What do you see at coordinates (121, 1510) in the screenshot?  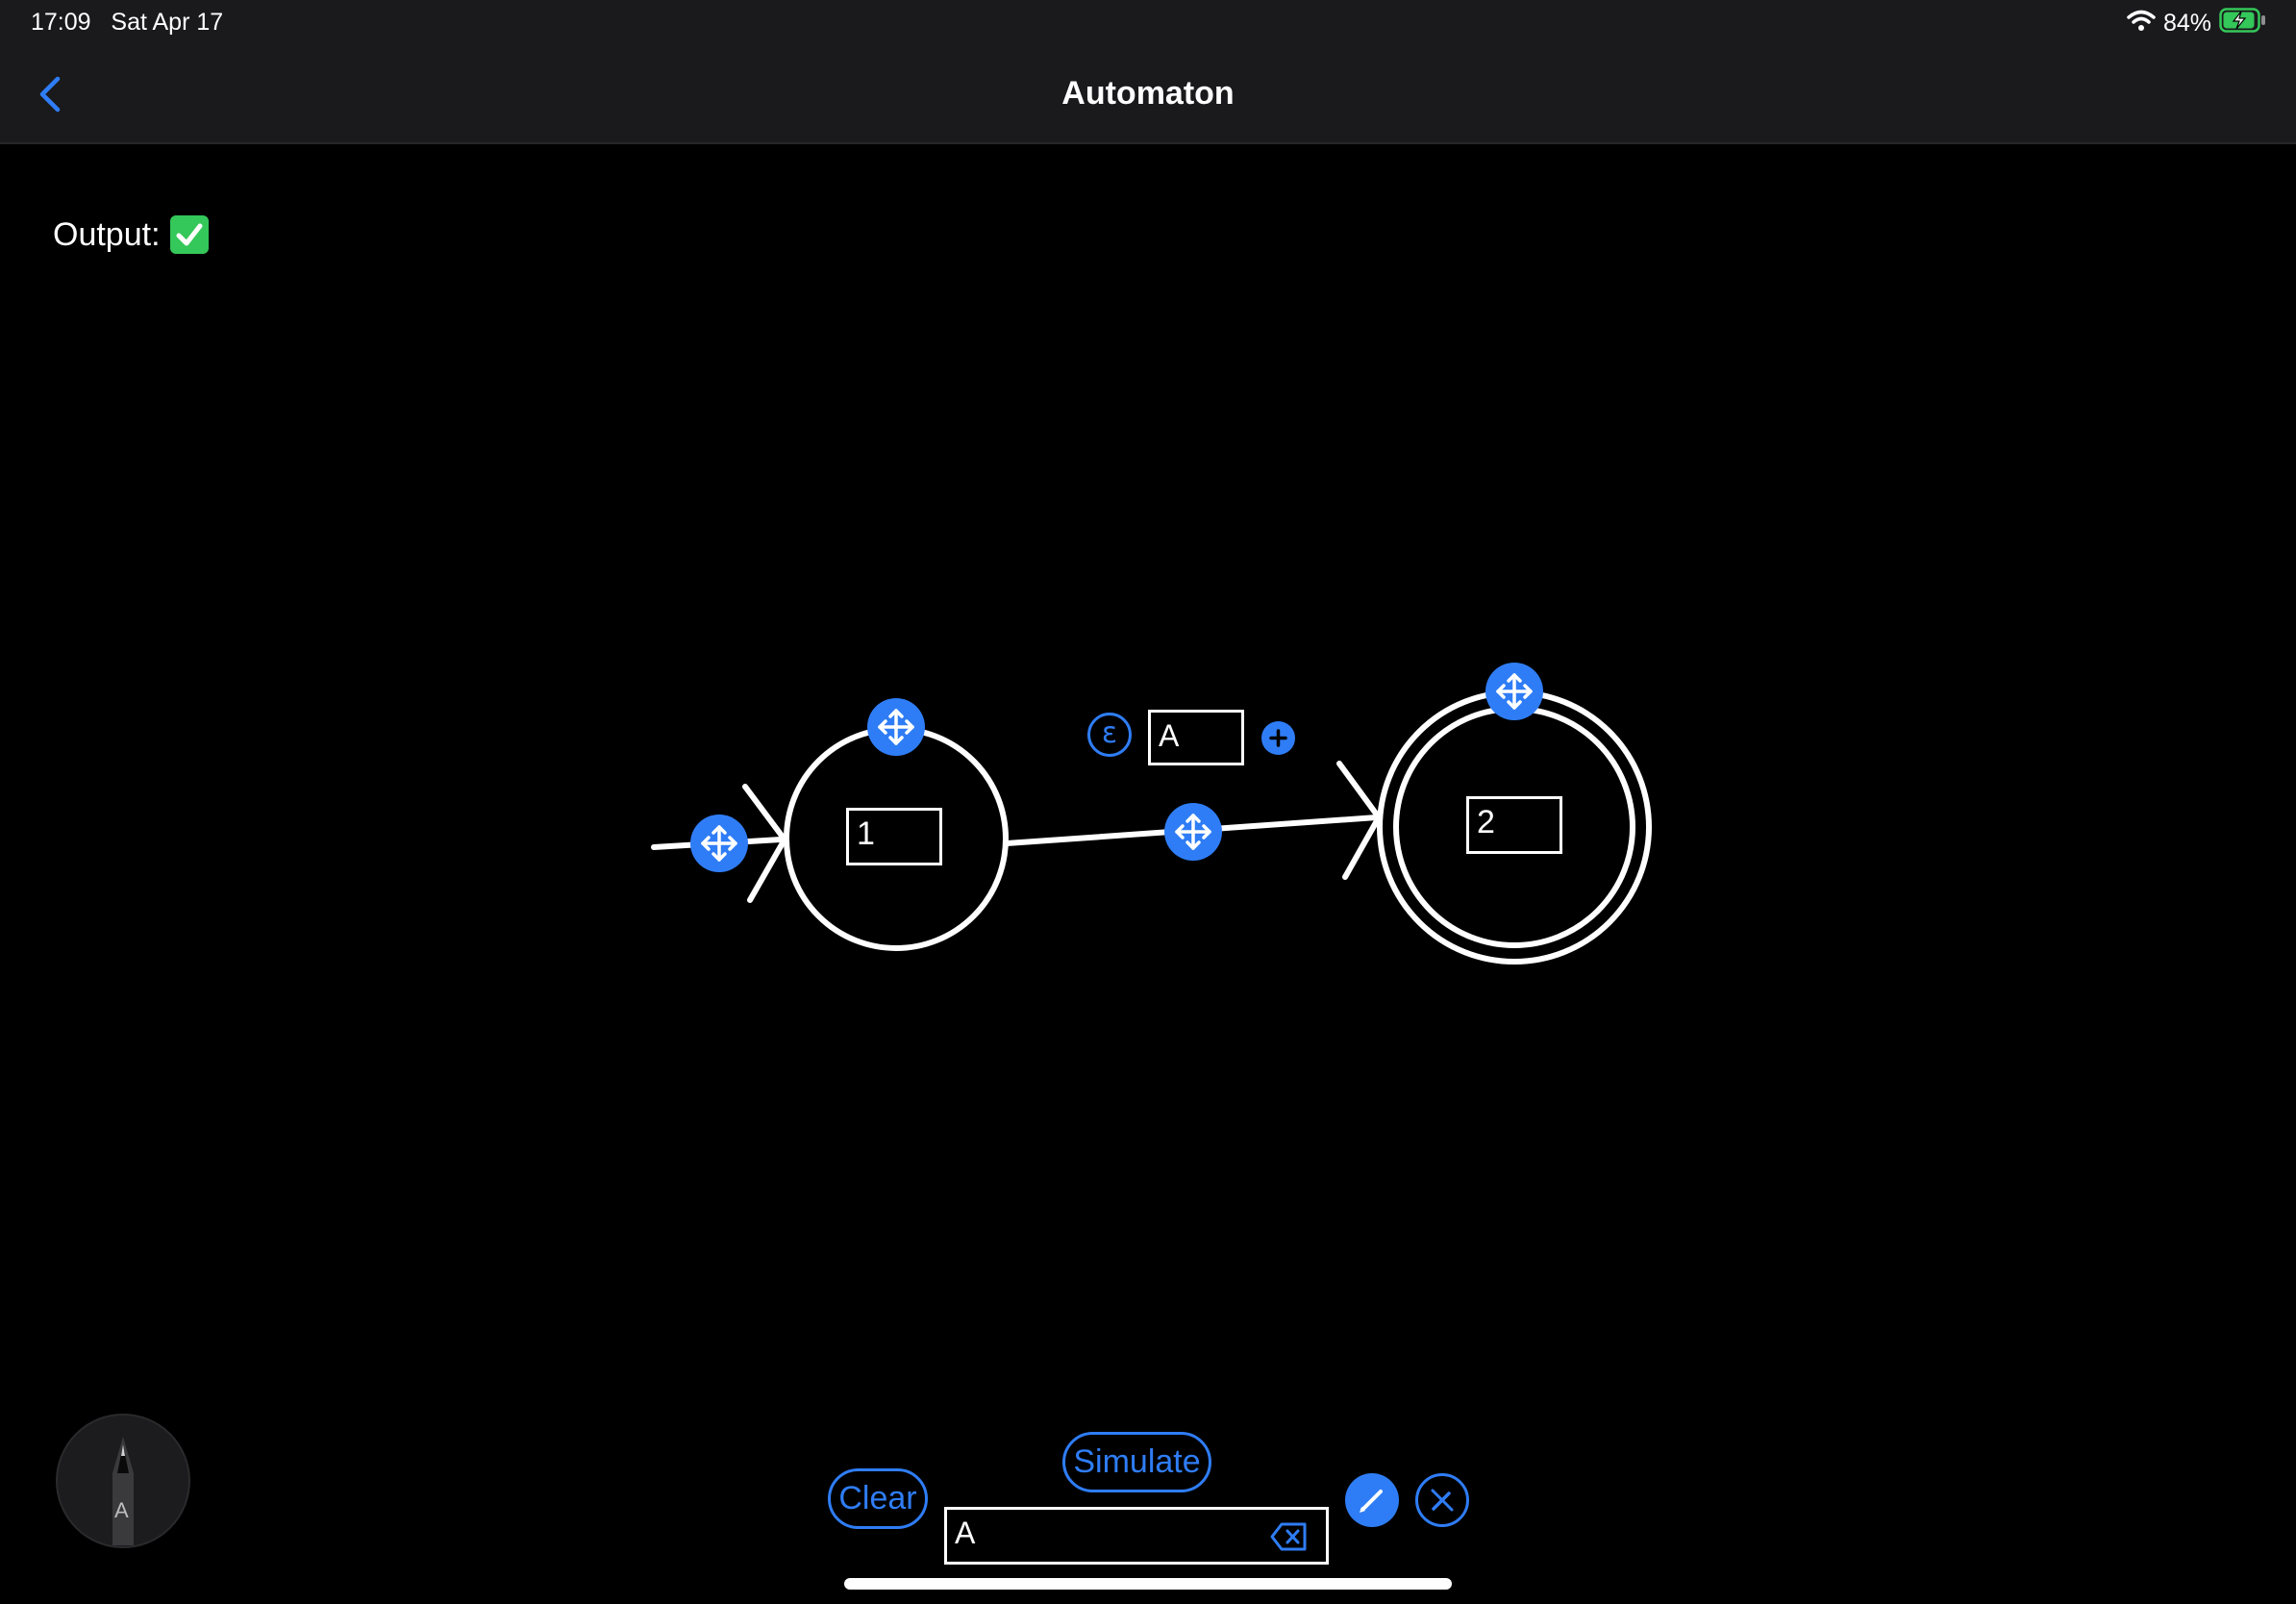 I see `pencil-tool-label: A` at bounding box center [121, 1510].